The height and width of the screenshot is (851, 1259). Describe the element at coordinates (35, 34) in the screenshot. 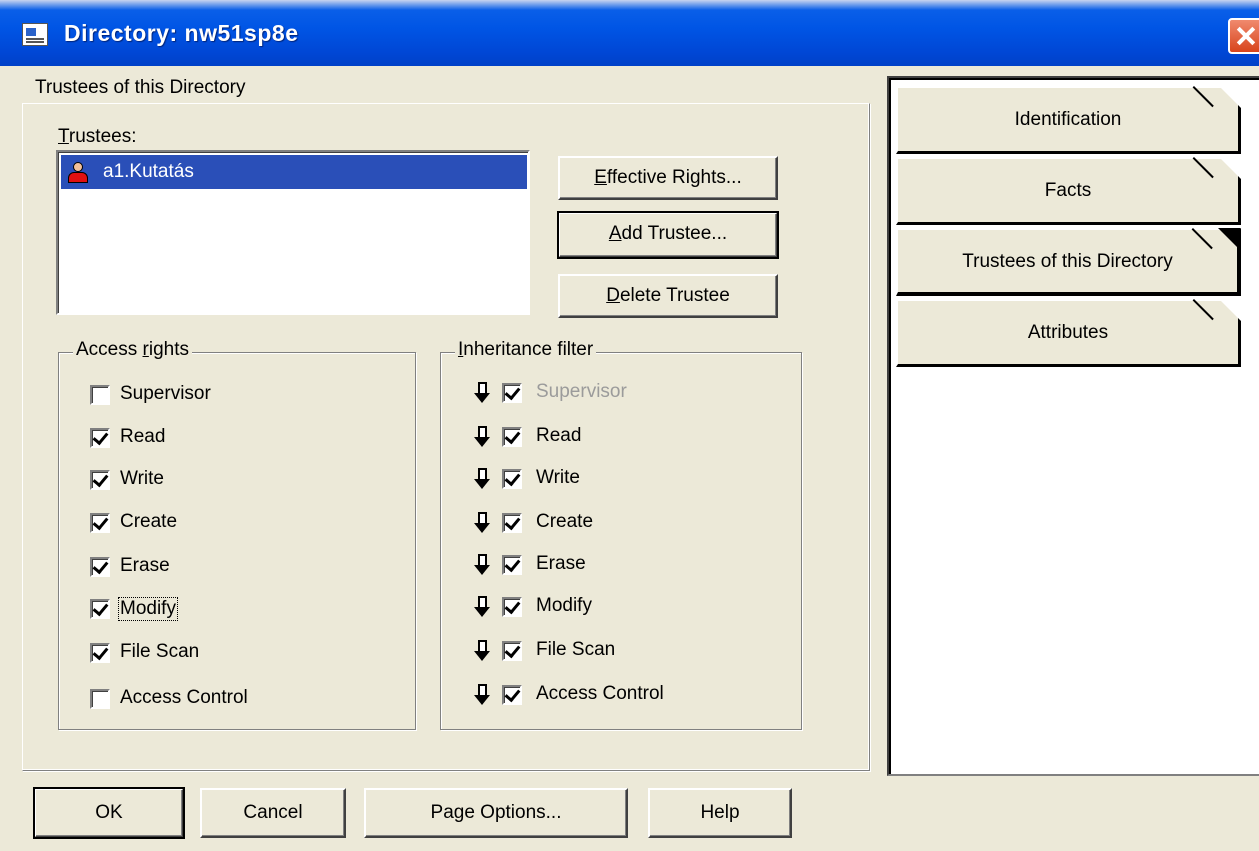

I see `directory-icon` at that location.